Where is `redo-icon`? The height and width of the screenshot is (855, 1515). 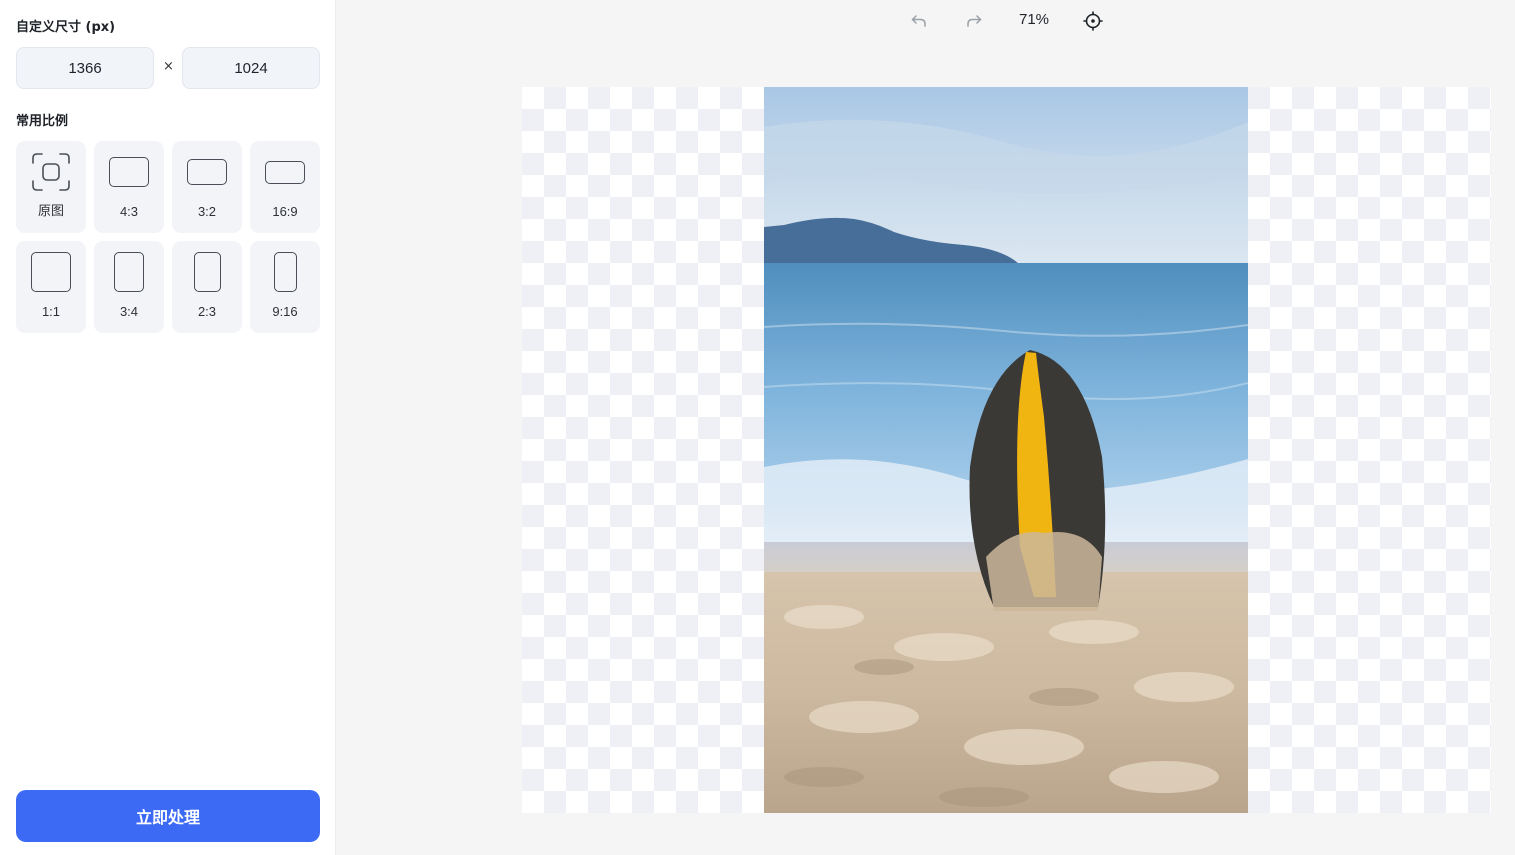
redo-icon is located at coordinates (974, 21).